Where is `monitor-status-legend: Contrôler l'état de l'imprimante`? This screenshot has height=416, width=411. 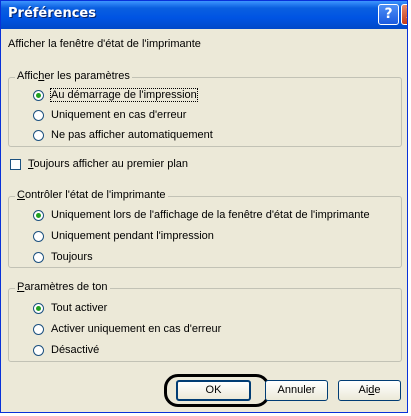
monitor-status-legend: Contrôler l'état de l'imprimante is located at coordinates (91, 195).